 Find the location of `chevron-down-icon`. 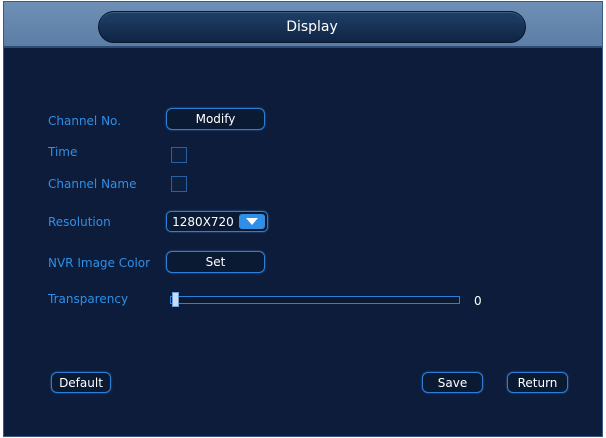

chevron-down-icon is located at coordinates (252, 221).